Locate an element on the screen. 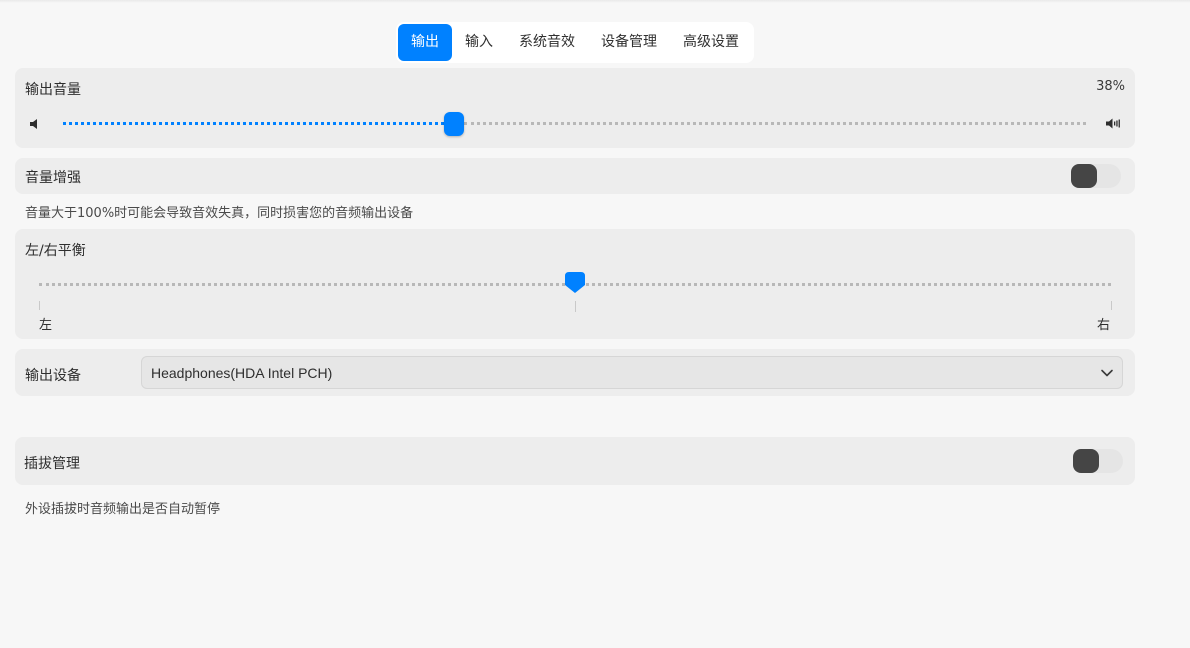 This screenshot has height=648, width=1190. chevron-down-icon is located at coordinates (1107, 373).